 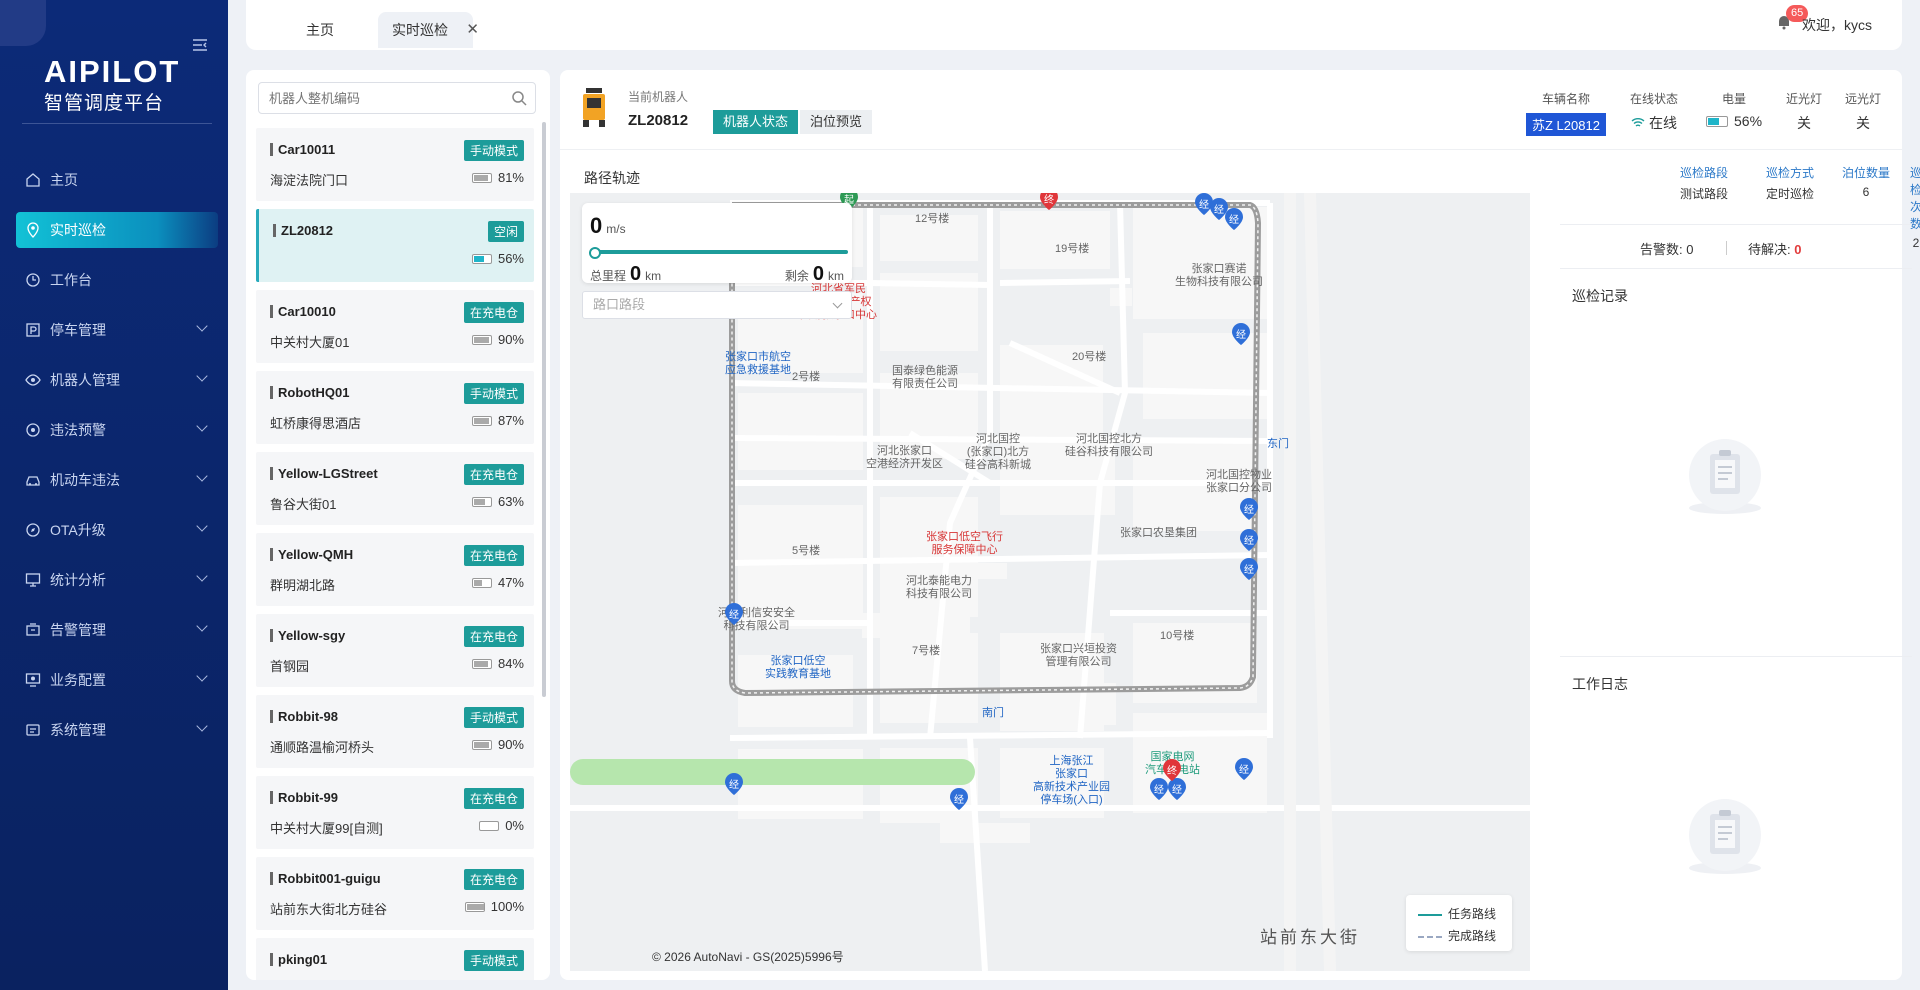 I want to click on map-poi-label: 河北国控物业 张家口分公司, so click(x=1239, y=482).